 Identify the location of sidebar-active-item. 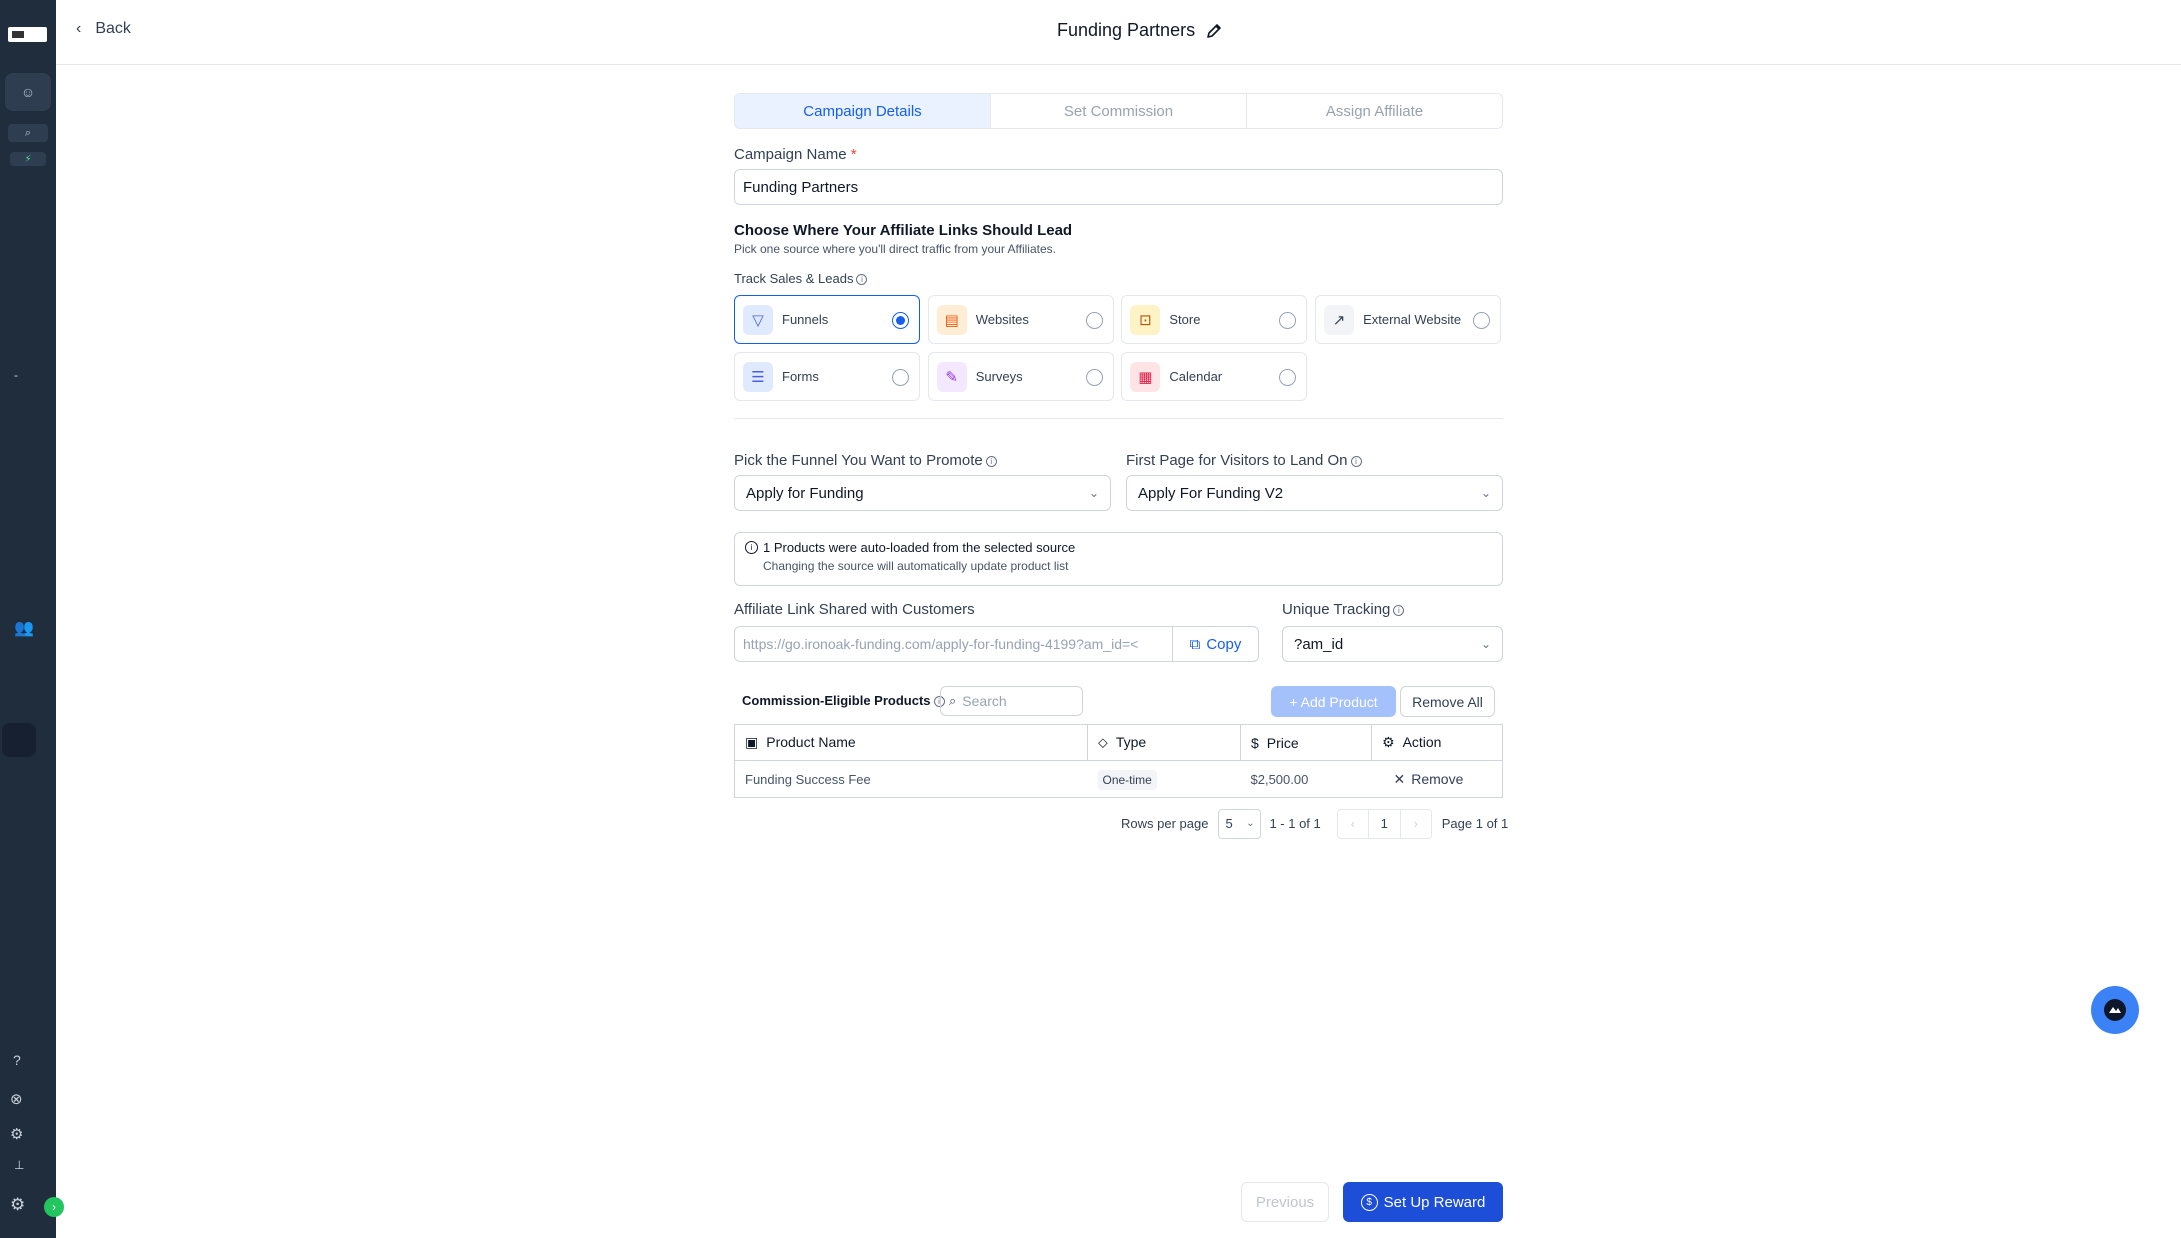
(19, 740).